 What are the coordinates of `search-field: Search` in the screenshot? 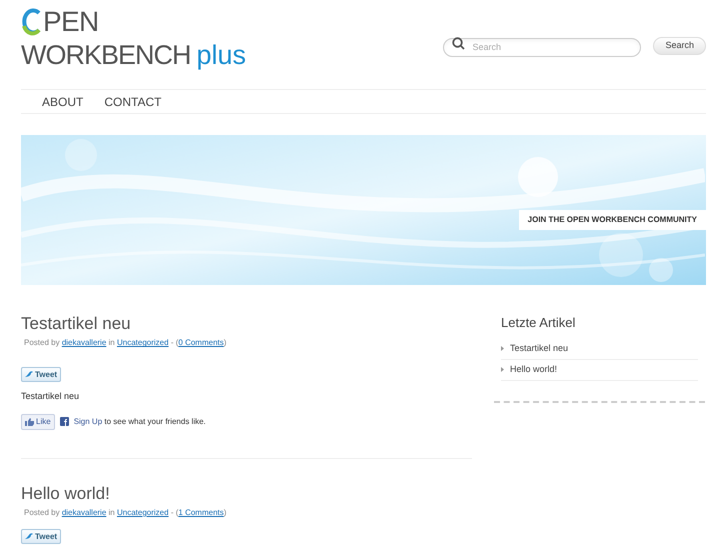 It's located at (542, 47).